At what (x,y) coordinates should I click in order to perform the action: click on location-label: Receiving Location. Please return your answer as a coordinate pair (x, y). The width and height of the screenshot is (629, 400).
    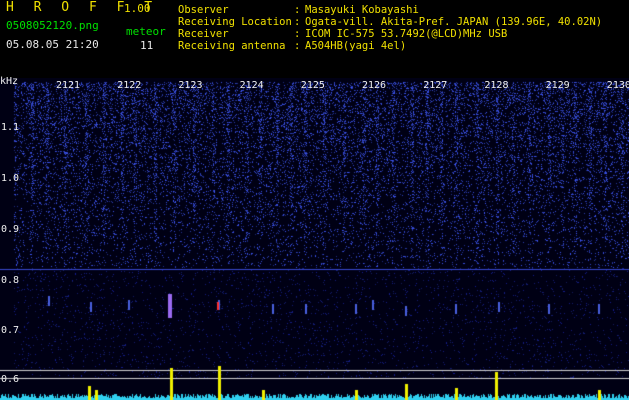
    Looking at the image, I should click on (235, 22).